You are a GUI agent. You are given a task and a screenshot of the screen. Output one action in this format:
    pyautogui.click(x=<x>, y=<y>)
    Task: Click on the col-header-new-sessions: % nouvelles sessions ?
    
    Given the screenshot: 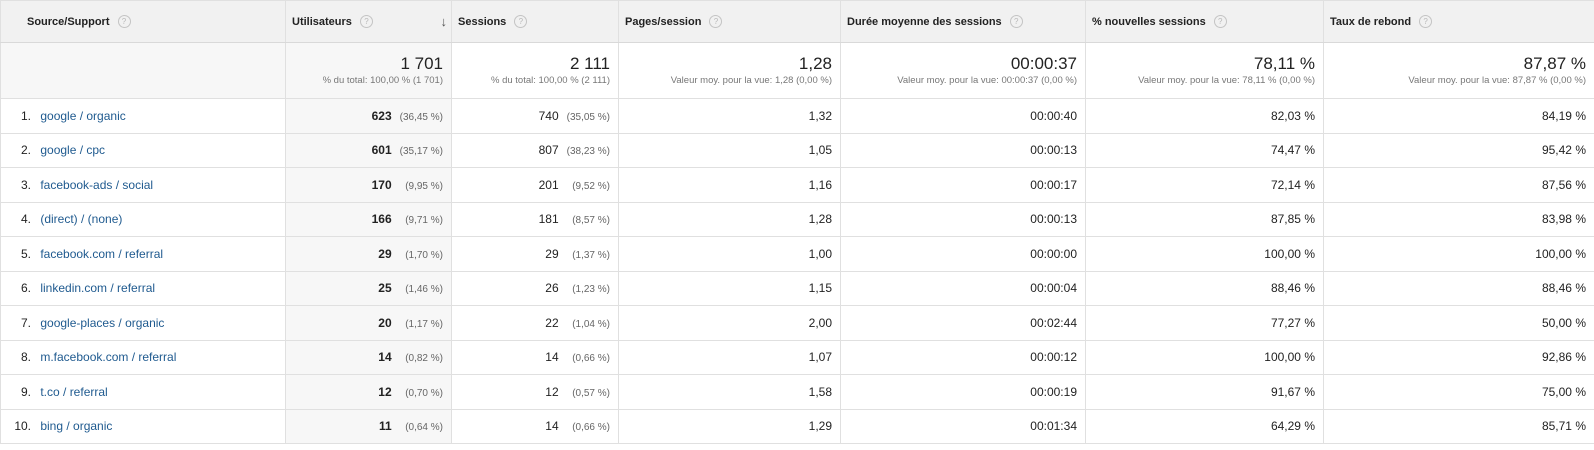 What is the action you would take?
    pyautogui.click(x=1204, y=21)
    